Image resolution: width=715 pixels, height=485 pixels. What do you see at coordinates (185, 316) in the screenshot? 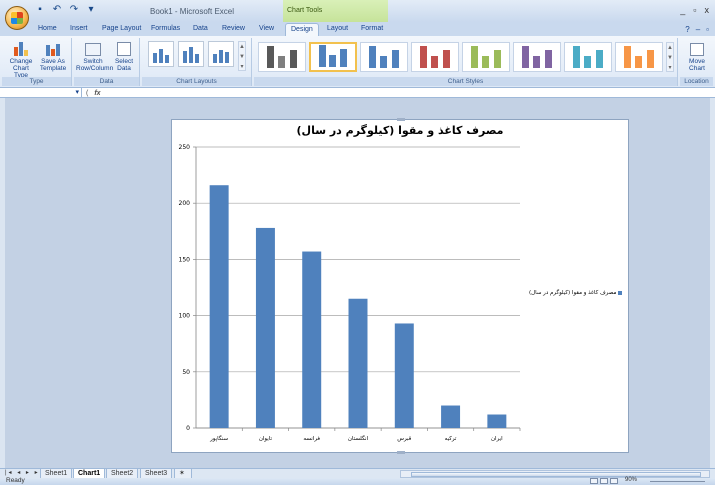
I see `y-tick-label: 100` at bounding box center [185, 316].